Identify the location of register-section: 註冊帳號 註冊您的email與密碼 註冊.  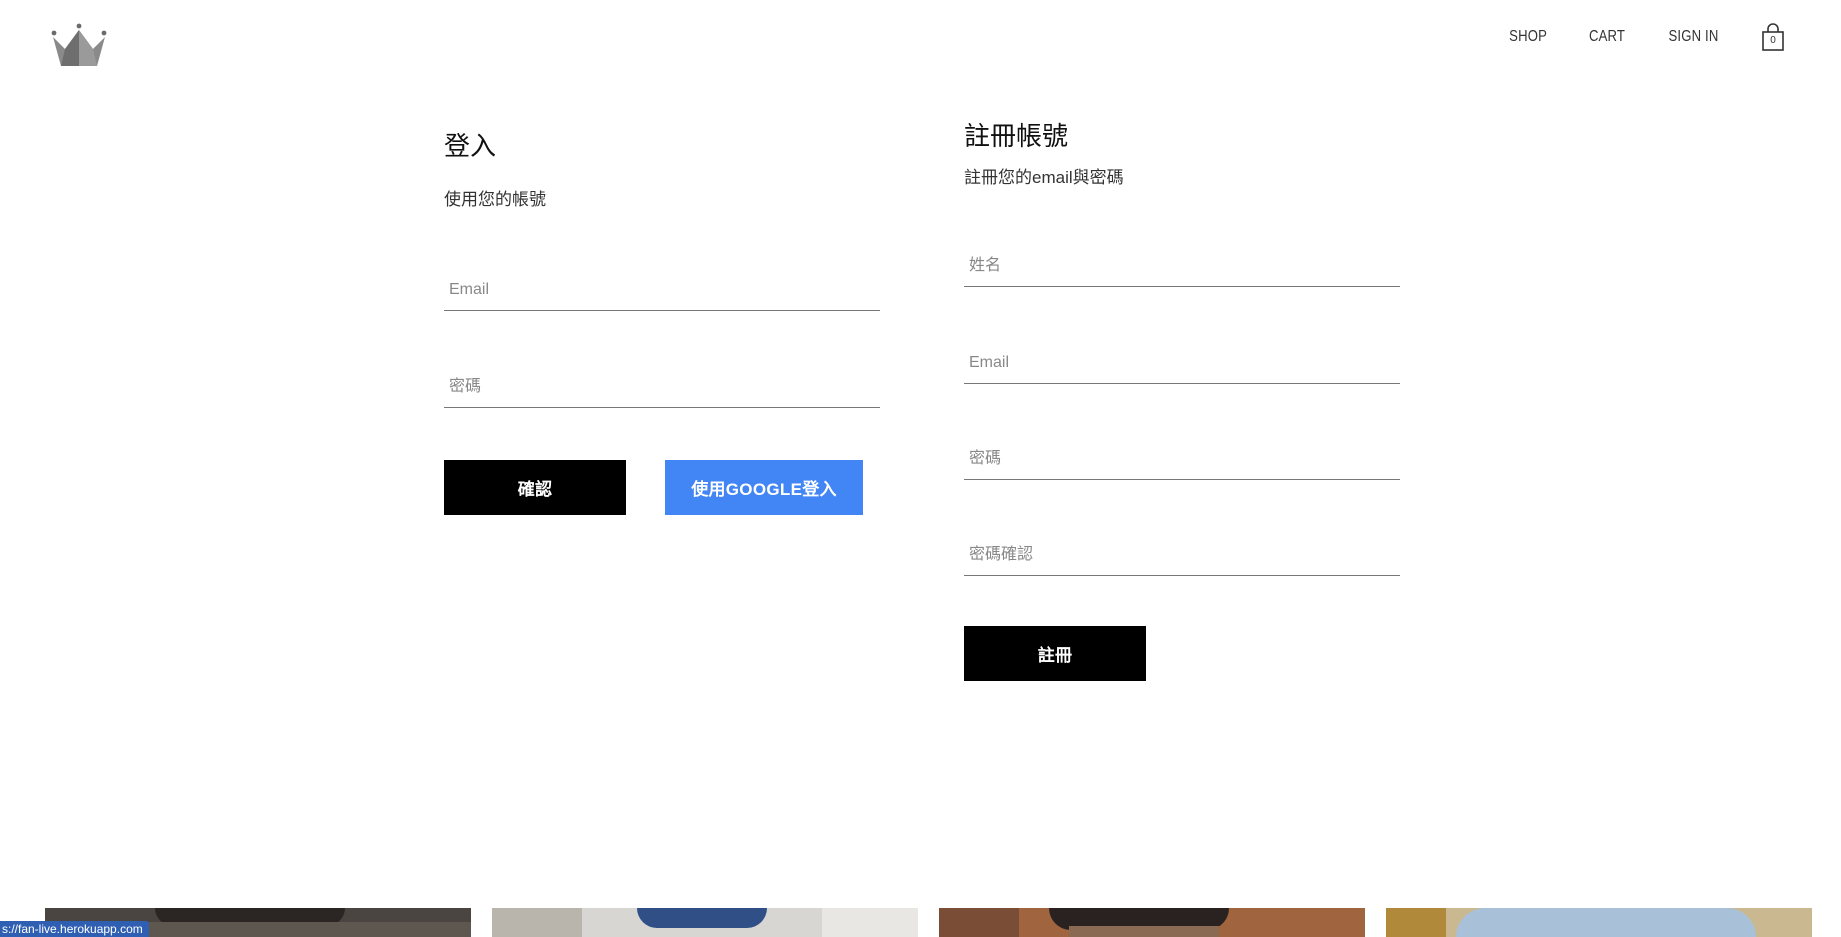
(1182, 400).